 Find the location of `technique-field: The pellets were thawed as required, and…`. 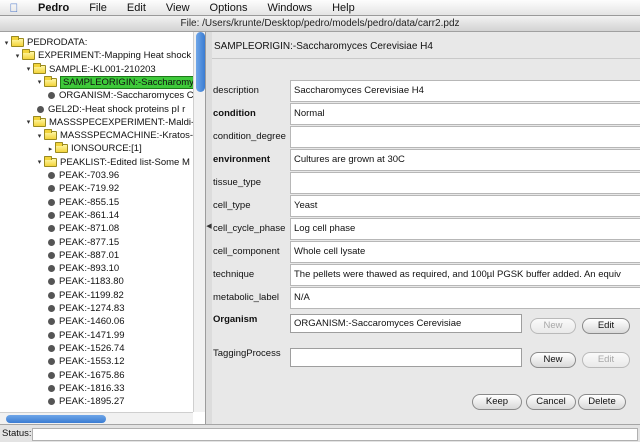

technique-field: The pellets were thawed as required, and… is located at coordinates (465, 275).